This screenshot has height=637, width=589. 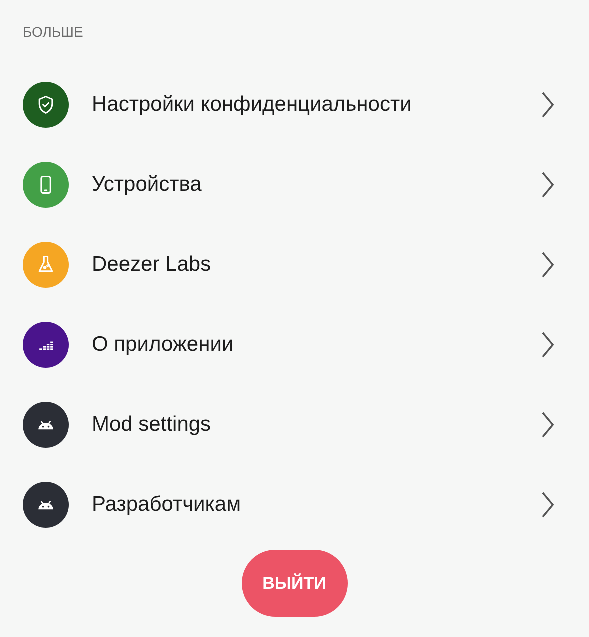 I want to click on item-label: О приложении, so click(x=163, y=345).